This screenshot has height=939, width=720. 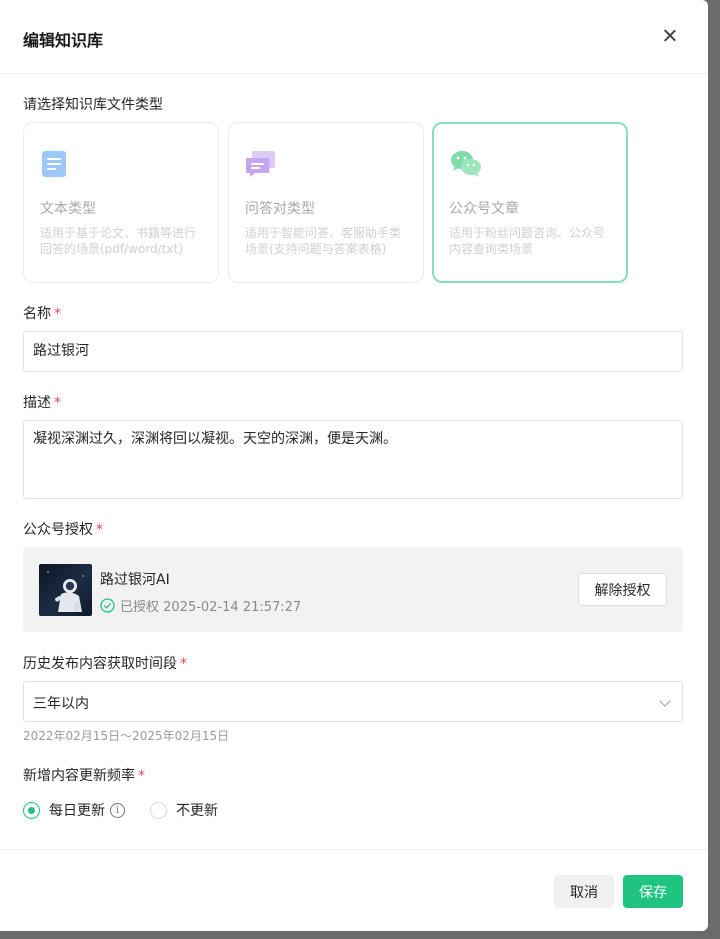 I want to click on radio-daily-label: 每日更新, so click(x=77, y=811).